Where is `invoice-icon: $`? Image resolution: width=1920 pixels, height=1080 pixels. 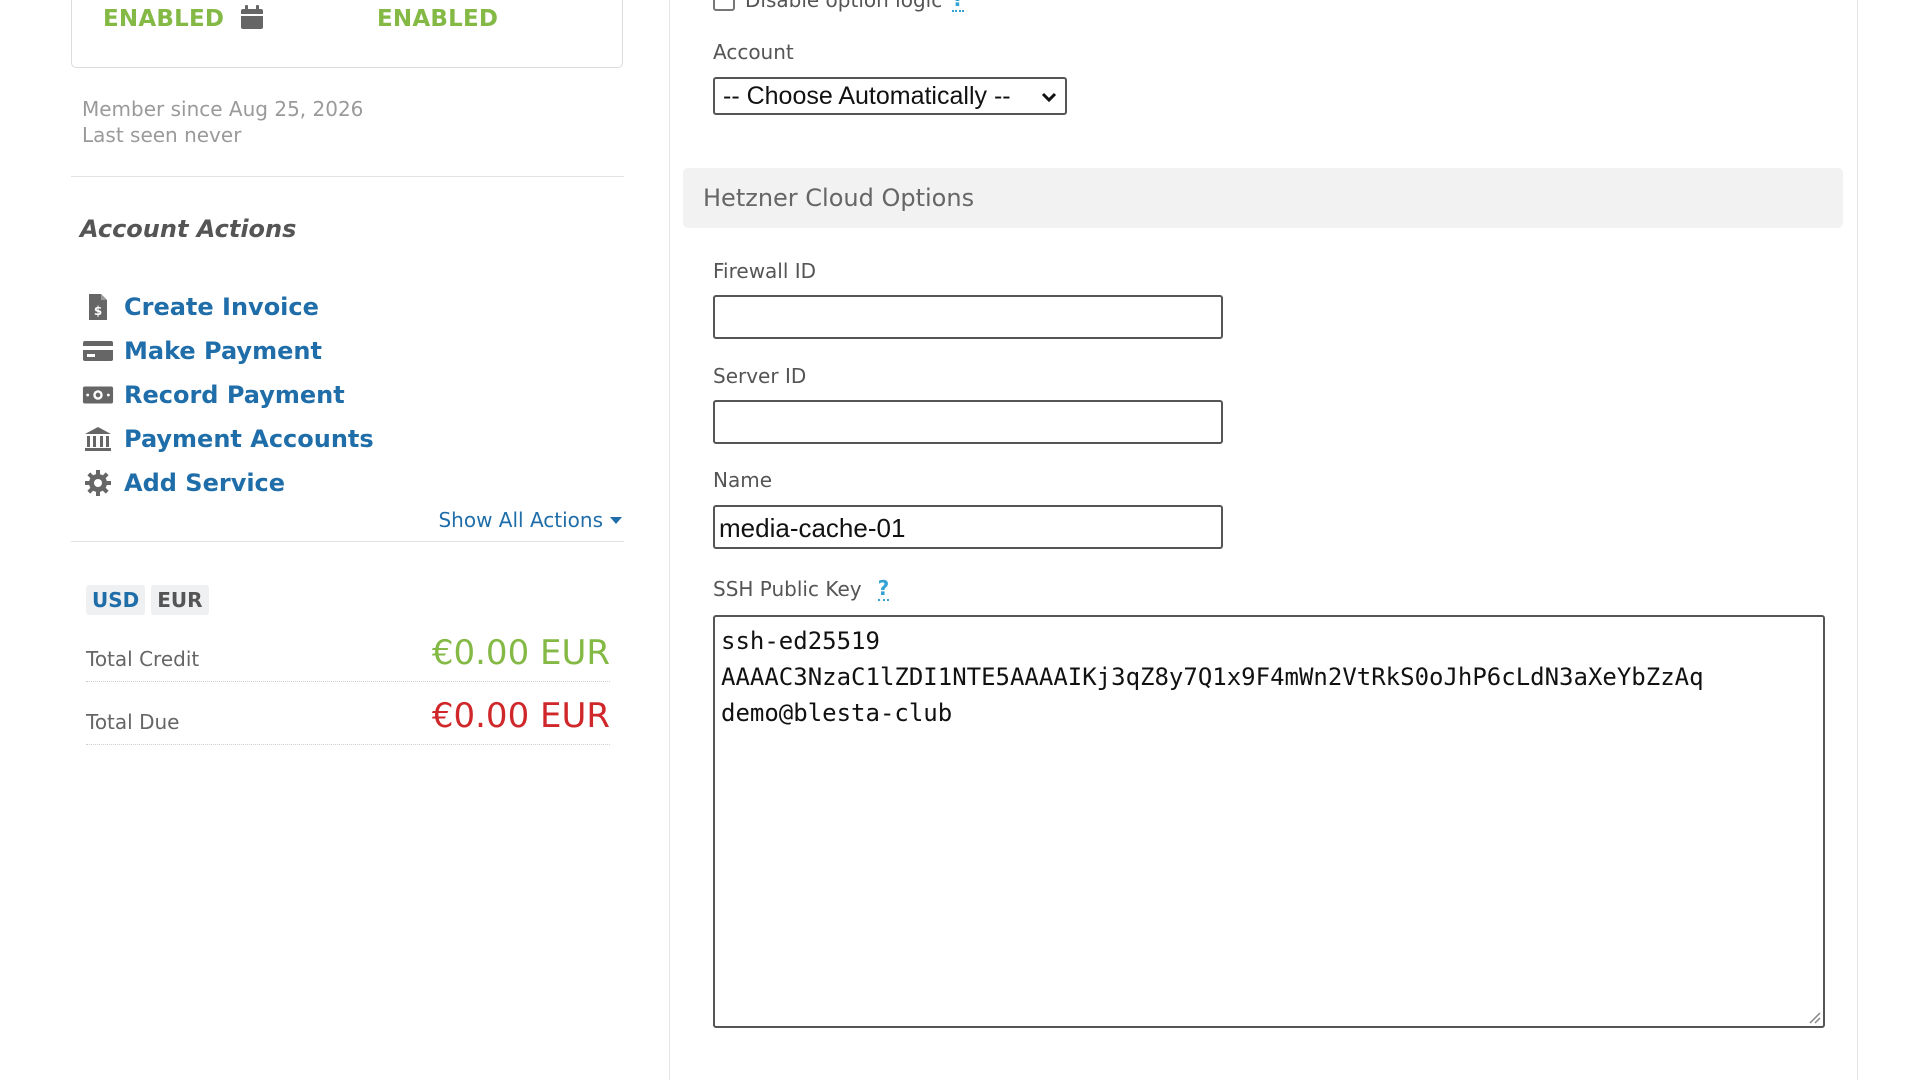 invoice-icon: $ is located at coordinates (98, 307).